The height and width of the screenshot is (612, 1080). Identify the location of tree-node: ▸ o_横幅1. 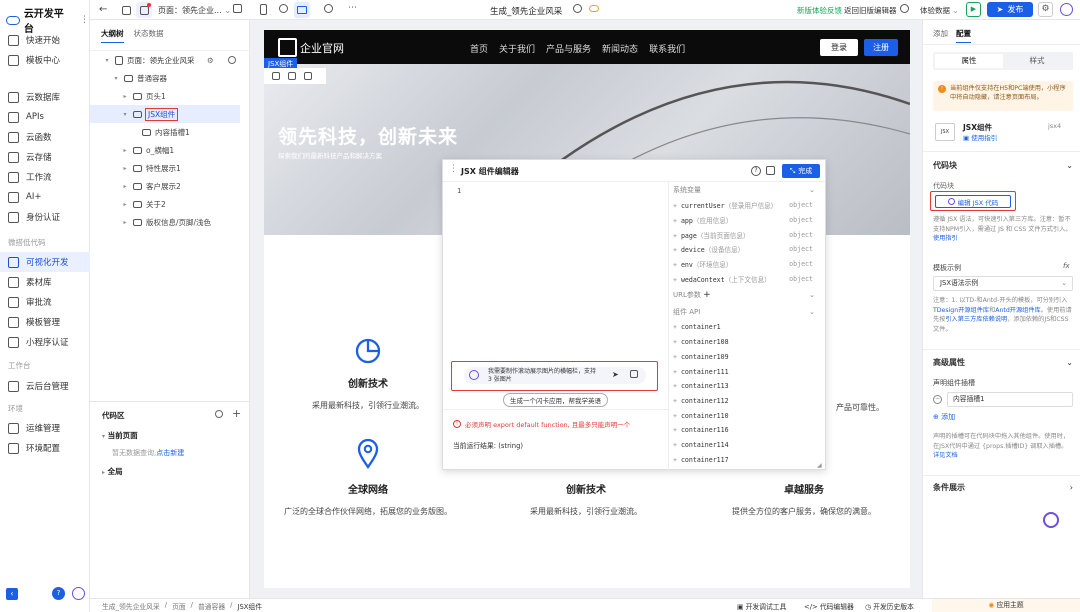
(170, 150).